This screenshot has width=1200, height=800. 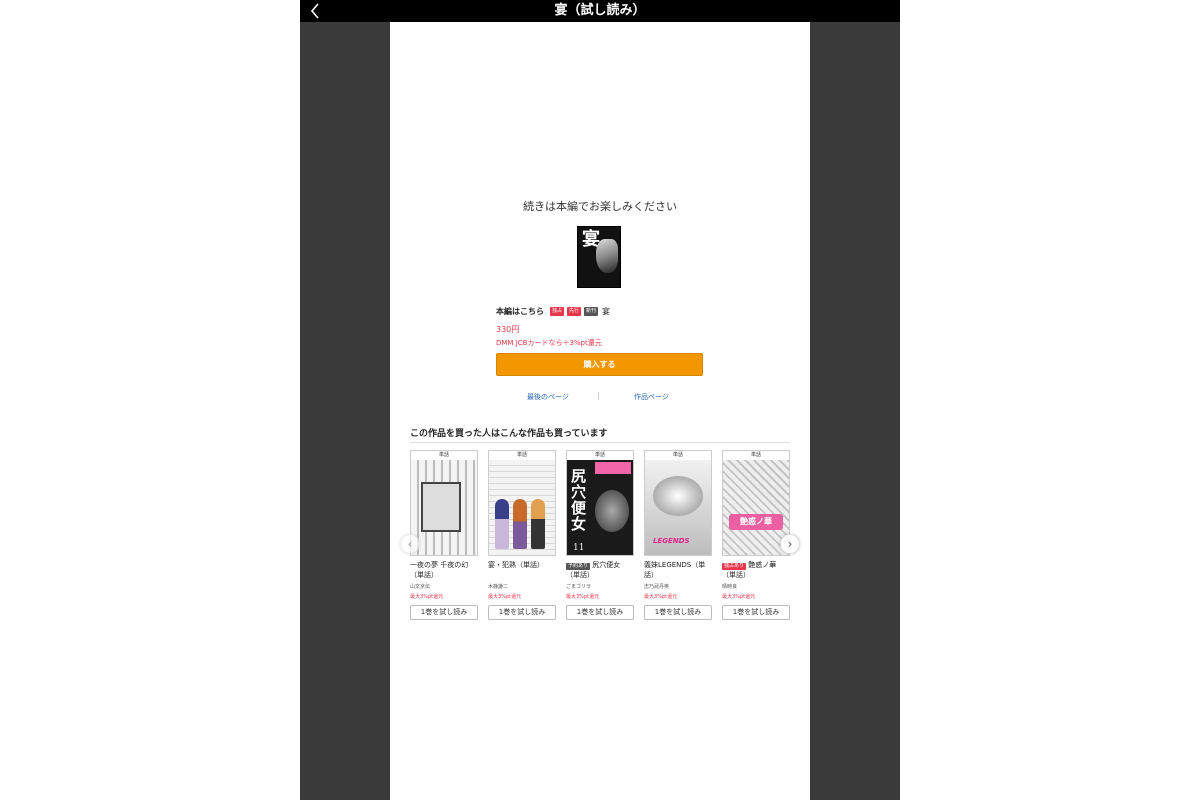 I want to click on recommend-card: 単話 一夜の夢 千夜の幻（単話） 山文京伝 最大3%pt還元 1巻を試し読み, so click(x=444, y=535).